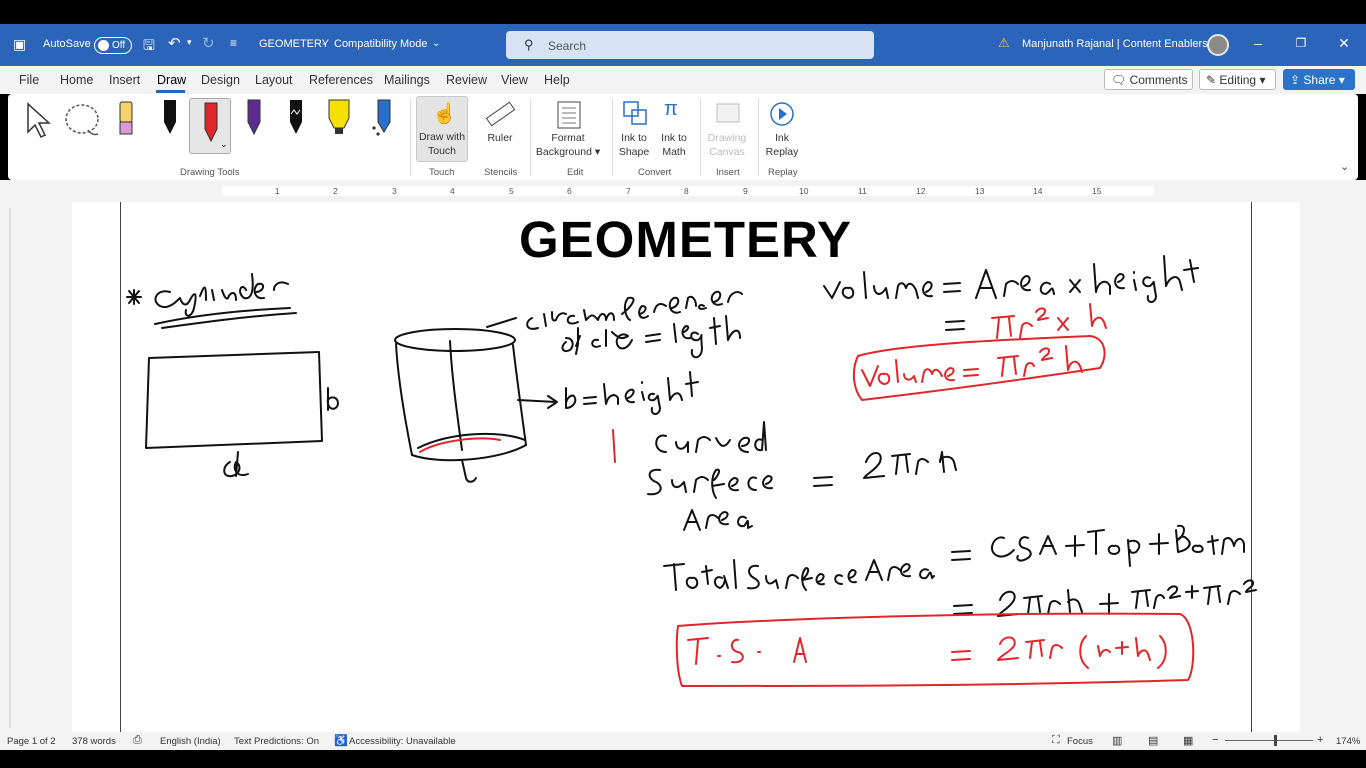 This screenshot has width=1366, height=768. What do you see at coordinates (211, 301) in the screenshot?
I see `cylinder-heading-ink` at bounding box center [211, 301].